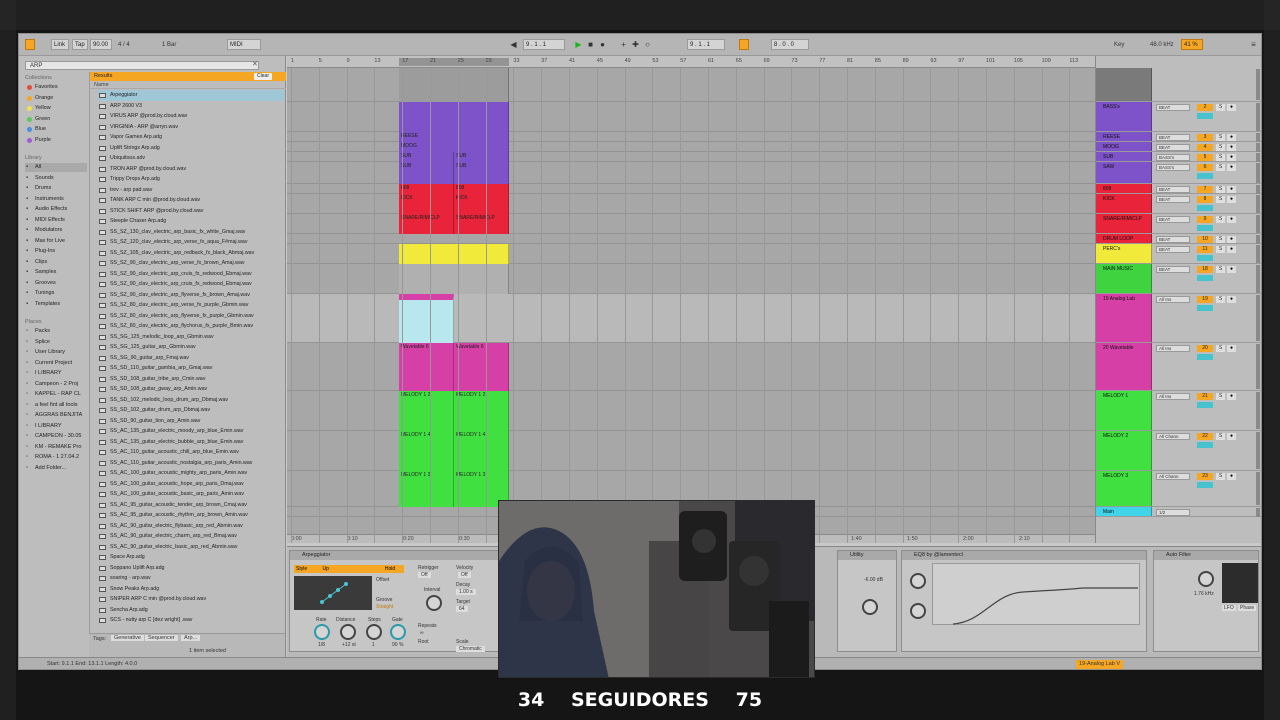 This screenshot has height=720, width=1280. What do you see at coordinates (1124, 410) in the screenshot?
I see `track-name: MELODY 1` at bounding box center [1124, 410].